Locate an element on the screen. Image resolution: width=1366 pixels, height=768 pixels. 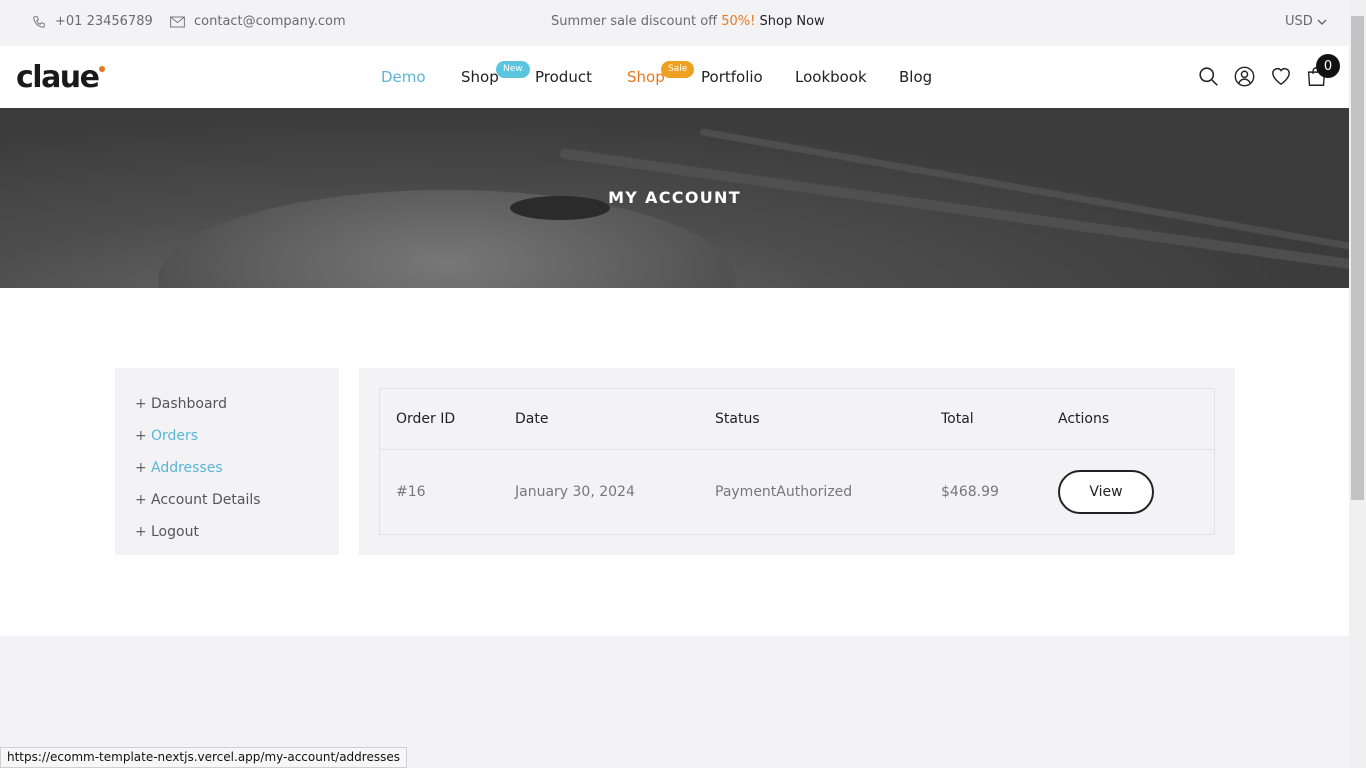
search-icon is located at coordinates (1208, 76).